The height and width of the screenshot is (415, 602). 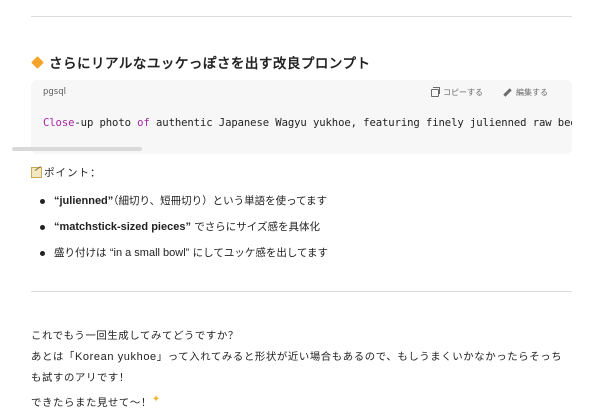 What do you see at coordinates (53, 357) in the screenshot?
I see `closing-text: あとは「` at bounding box center [53, 357].